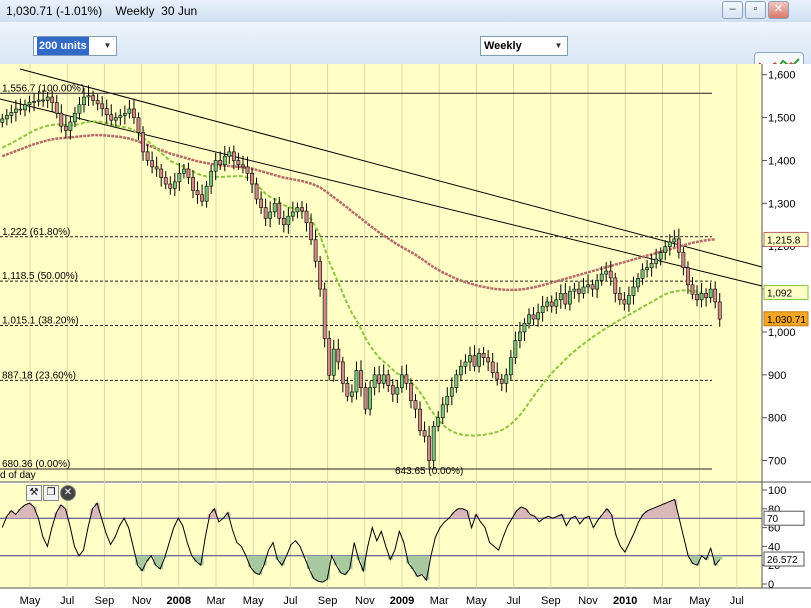 This screenshot has width=811, height=608. I want to click on x-tick-label: Sep, so click(105, 601).